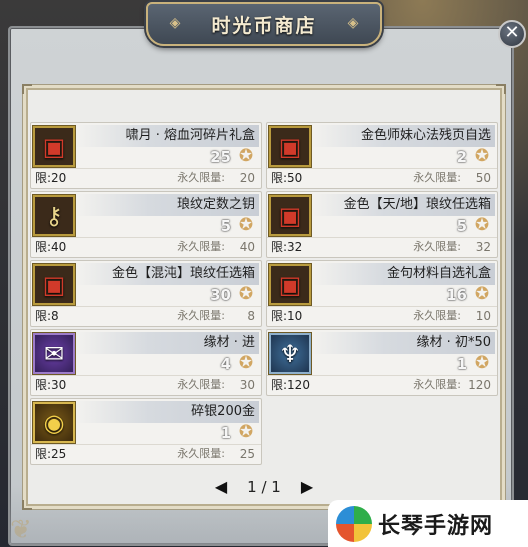 This screenshot has width=528, height=547. What do you see at coordinates (287, 247) in the screenshot?
I see `item-limit: 限:32` at bounding box center [287, 247].